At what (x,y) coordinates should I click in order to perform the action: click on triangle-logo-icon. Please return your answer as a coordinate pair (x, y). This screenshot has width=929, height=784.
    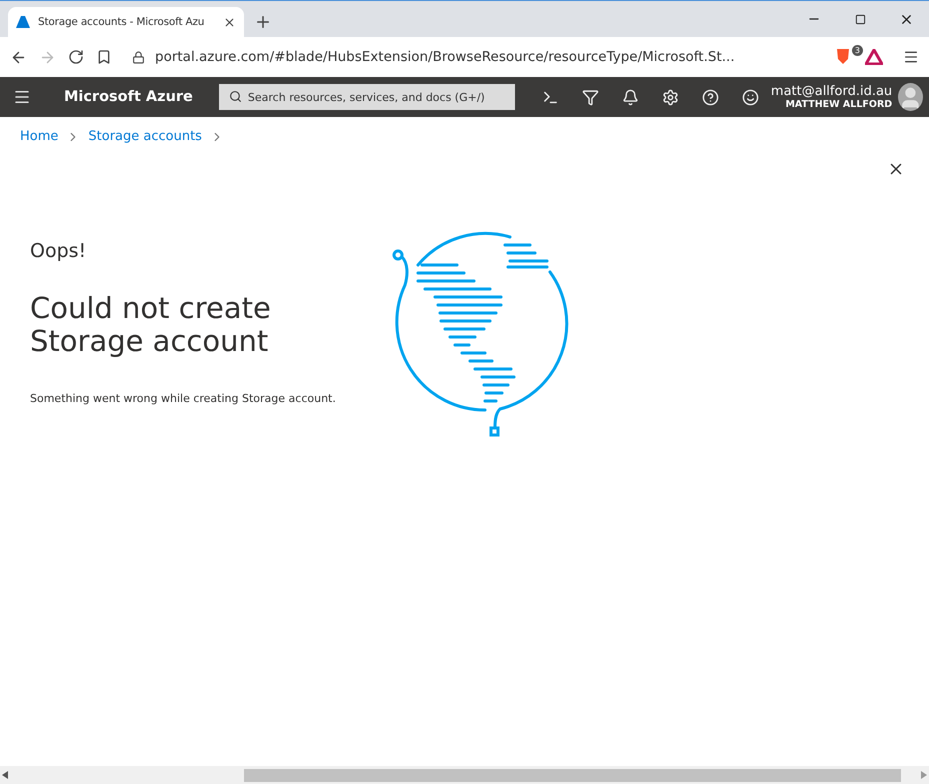
    Looking at the image, I should click on (23, 22).